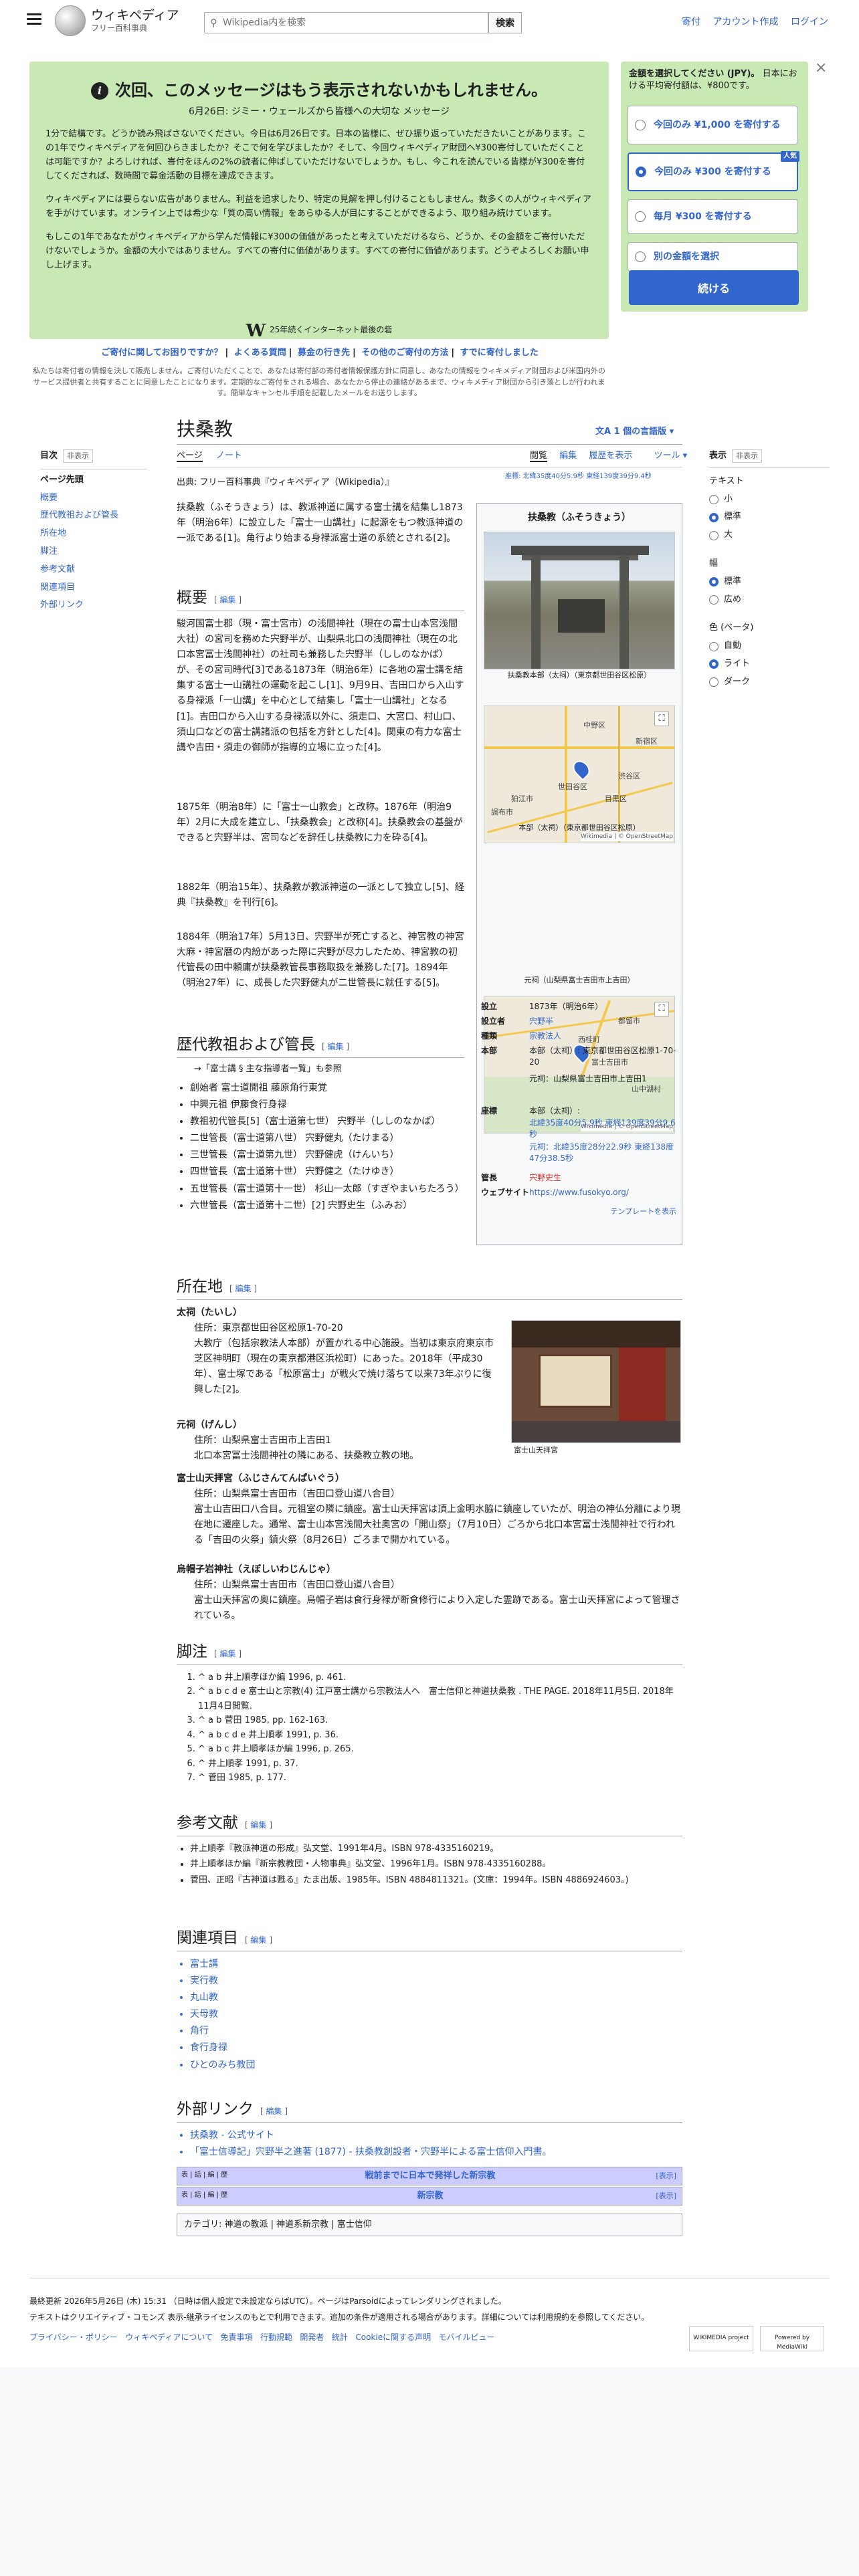  What do you see at coordinates (539, 457) in the screenshot?
I see `tab-read: 閲覧` at bounding box center [539, 457].